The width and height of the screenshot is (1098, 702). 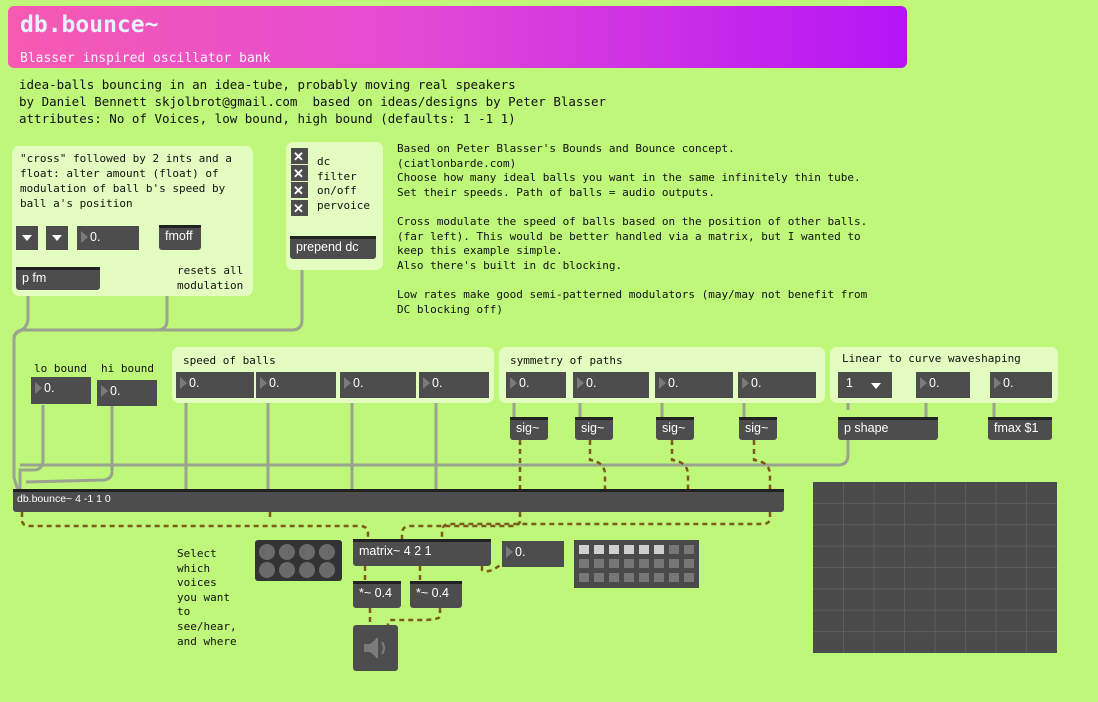 I want to click on matrix-object: matrix~ 4 2 1, so click(x=422, y=552).